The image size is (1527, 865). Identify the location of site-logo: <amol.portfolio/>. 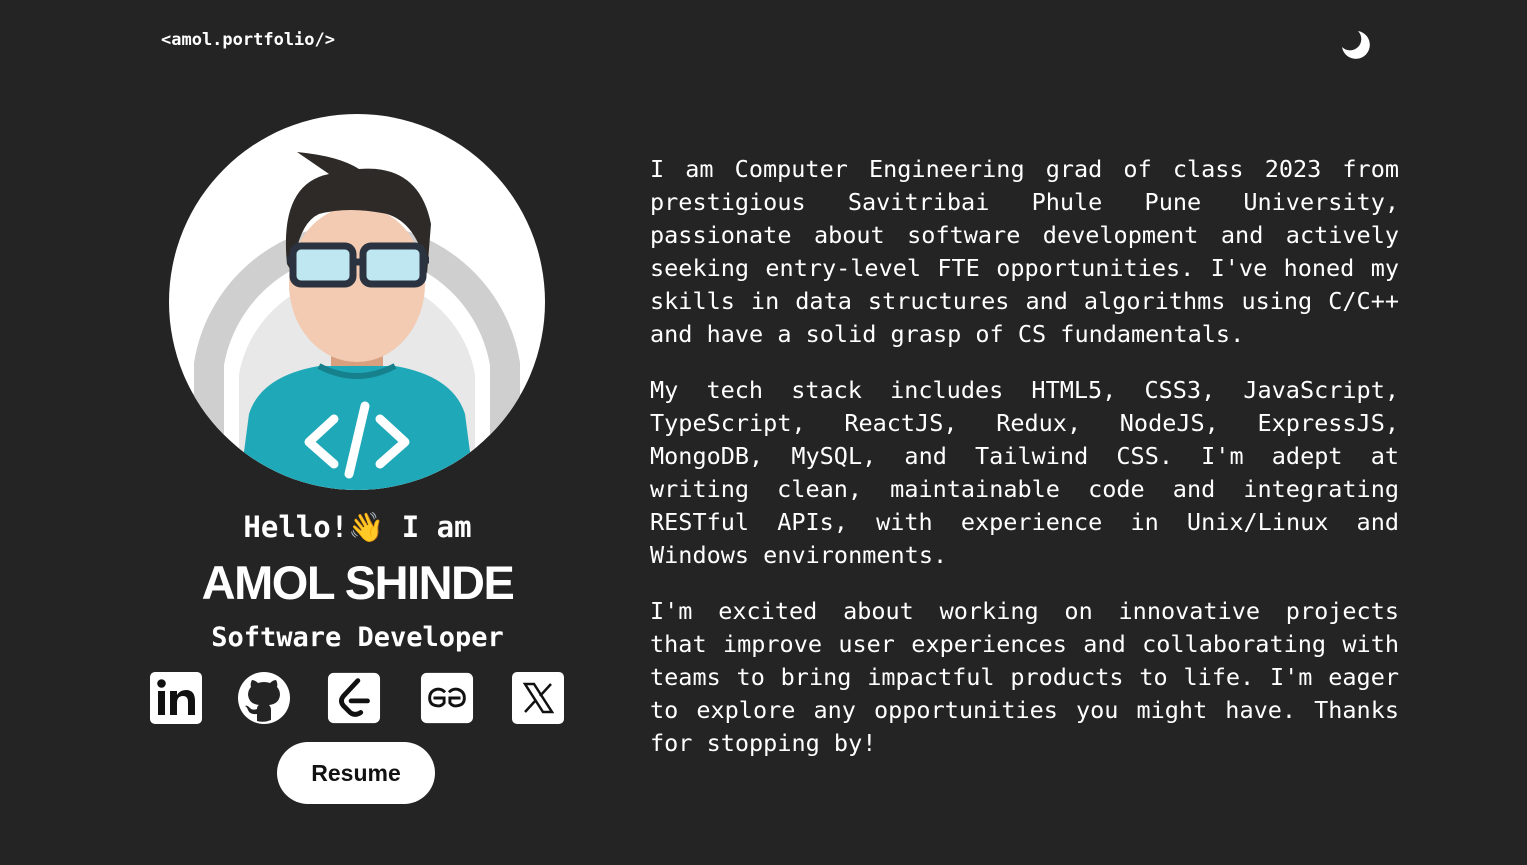
(248, 40).